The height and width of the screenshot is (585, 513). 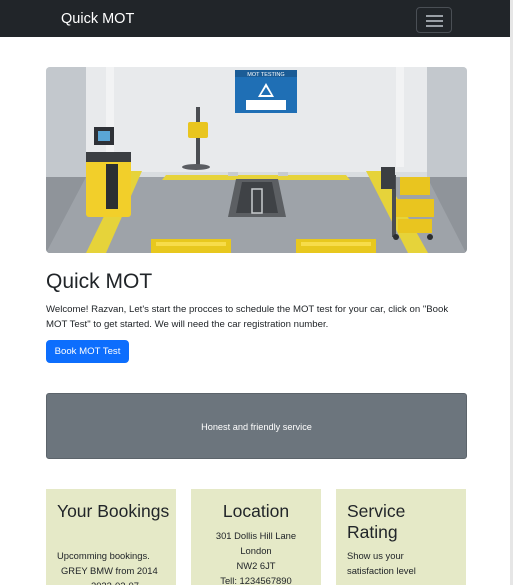 I want to click on location-card-title: Location, so click(x=256, y=511).